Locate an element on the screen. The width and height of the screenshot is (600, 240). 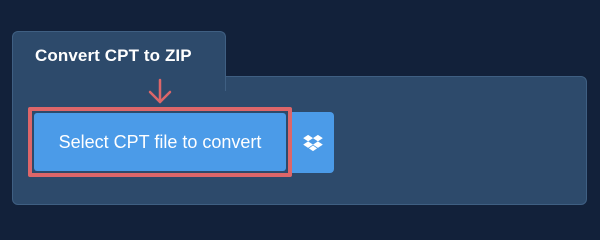
panel-title: Convert CPT to ZIP is located at coordinates (113, 55).